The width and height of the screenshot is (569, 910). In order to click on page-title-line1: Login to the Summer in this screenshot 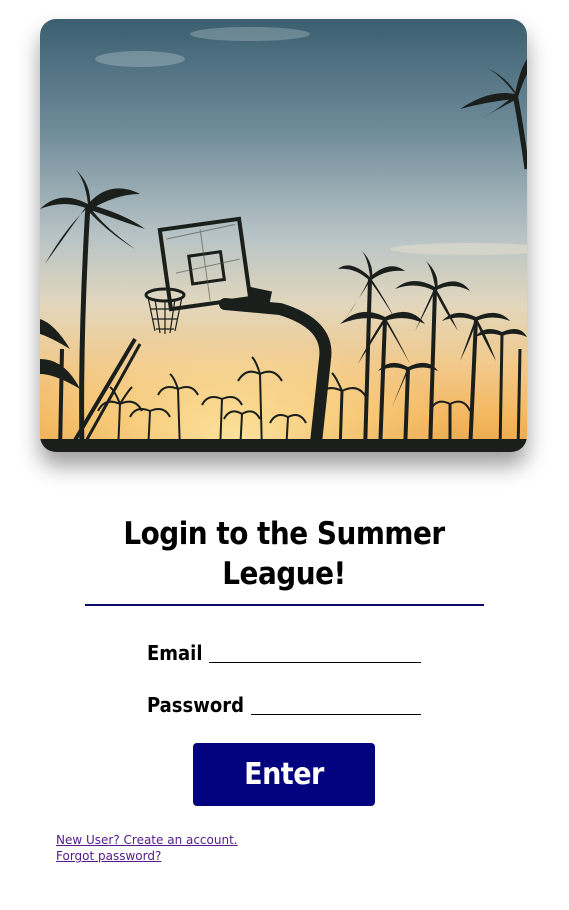, I will do `click(284, 534)`.